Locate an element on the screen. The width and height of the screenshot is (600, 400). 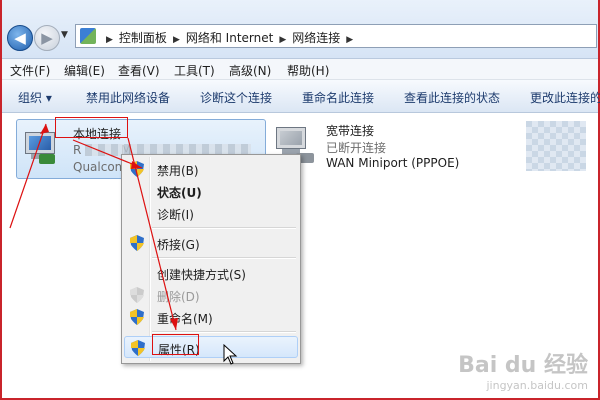
menu-item-label: 诊断(I) is located at coordinates (175, 215).